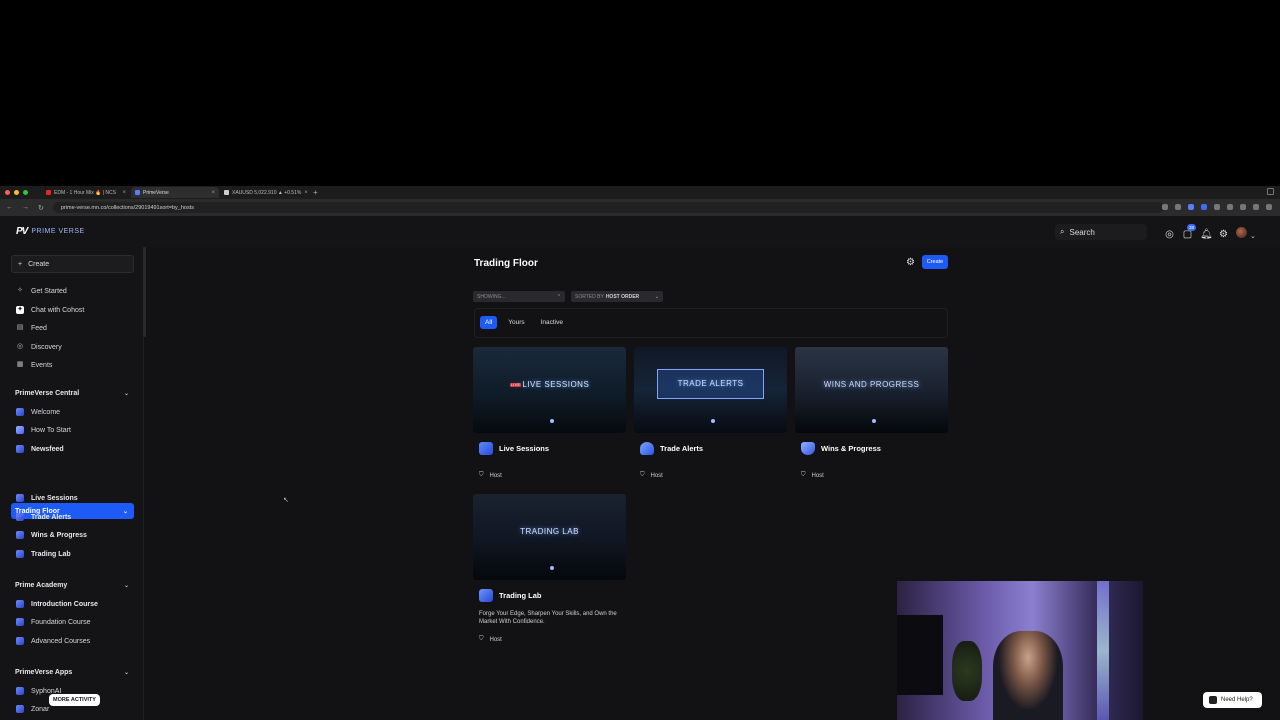  I want to click on sidebar-item-label: Advanced Courses, so click(61, 641).